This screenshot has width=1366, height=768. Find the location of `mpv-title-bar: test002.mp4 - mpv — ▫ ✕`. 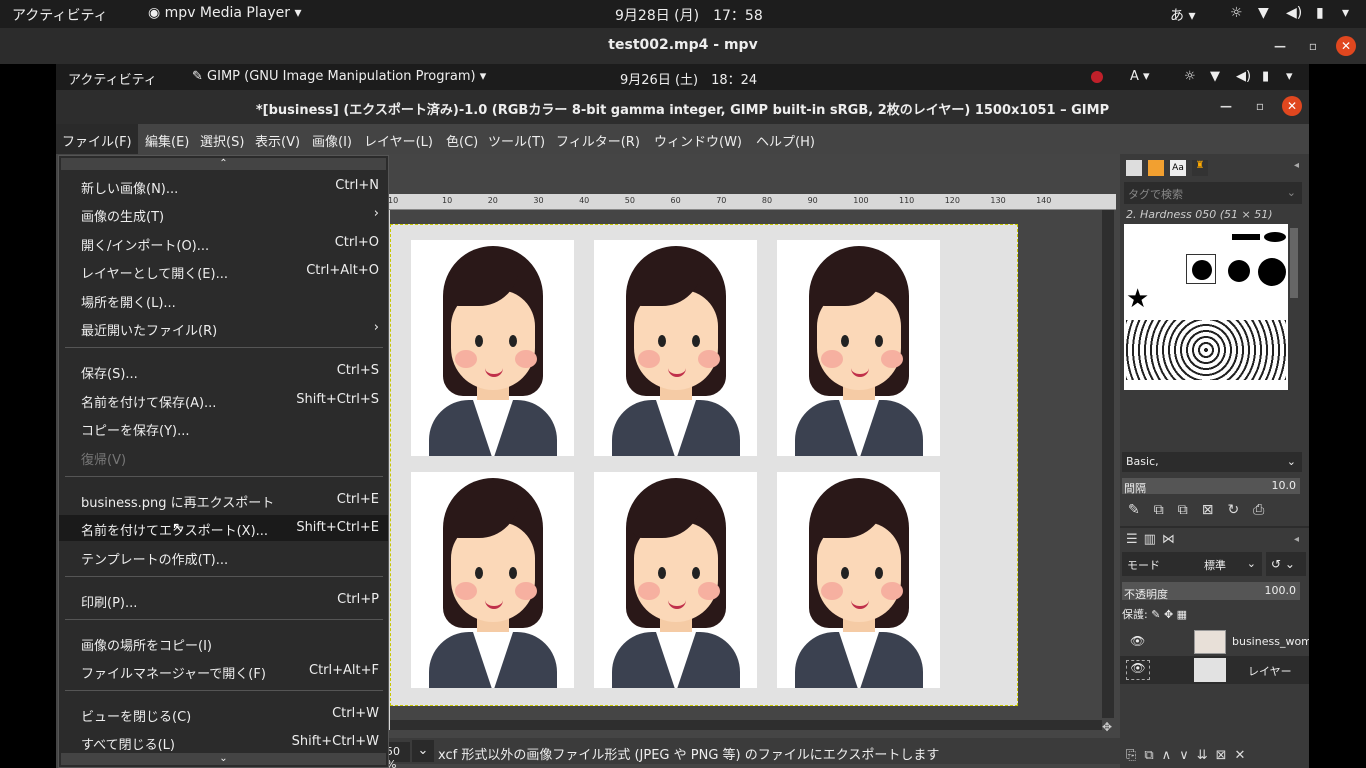

mpv-title-bar: test002.mp4 - mpv — ▫ ✕ is located at coordinates (683, 46).